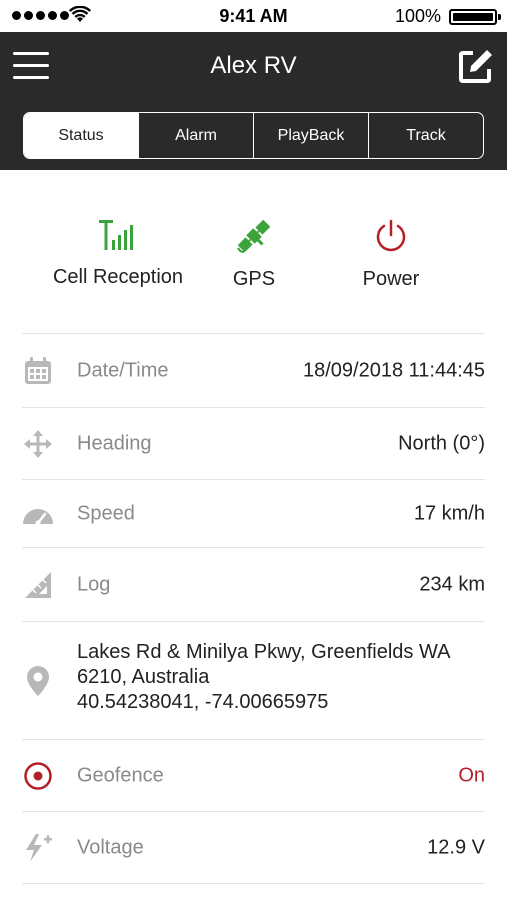  What do you see at coordinates (118, 253) in the screenshot?
I see `cell-reception-status: Cell Reception` at bounding box center [118, 253].